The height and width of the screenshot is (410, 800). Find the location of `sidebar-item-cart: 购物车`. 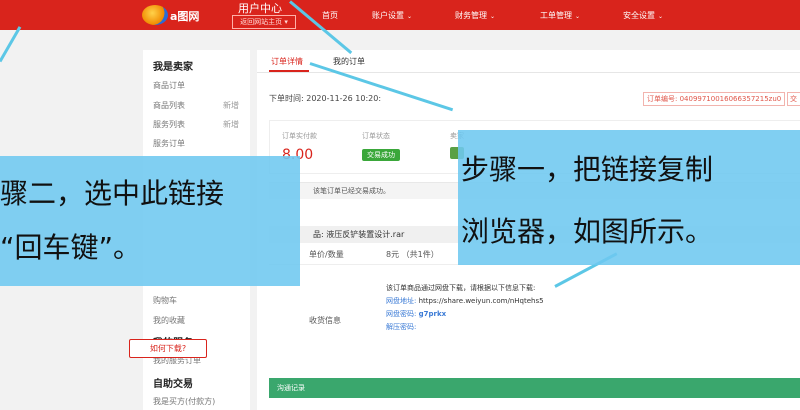

sidebar-item-cart: 购物车 is located at coordinates (165, 300).